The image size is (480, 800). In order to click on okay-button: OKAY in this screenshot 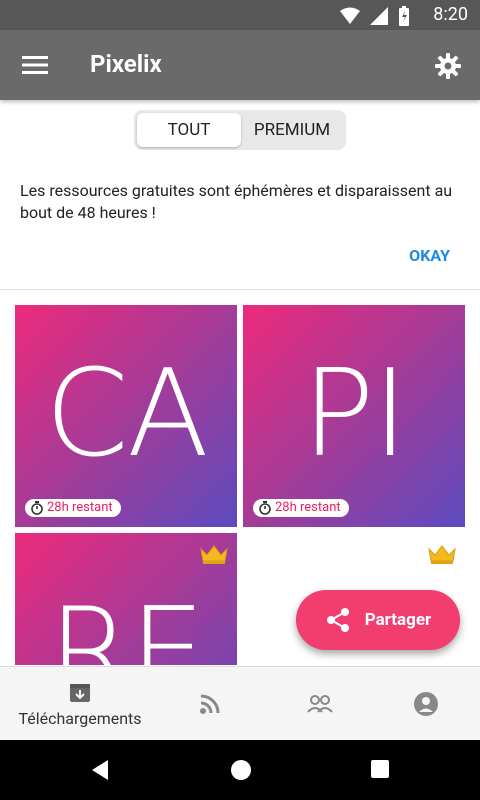, I will do `click(429, 255)`.